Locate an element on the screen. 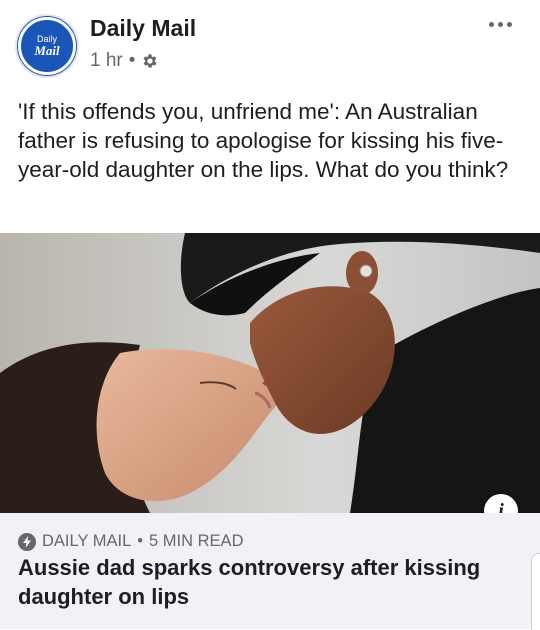  post-meta: 1 hr • is located at coordinates (124, 61).